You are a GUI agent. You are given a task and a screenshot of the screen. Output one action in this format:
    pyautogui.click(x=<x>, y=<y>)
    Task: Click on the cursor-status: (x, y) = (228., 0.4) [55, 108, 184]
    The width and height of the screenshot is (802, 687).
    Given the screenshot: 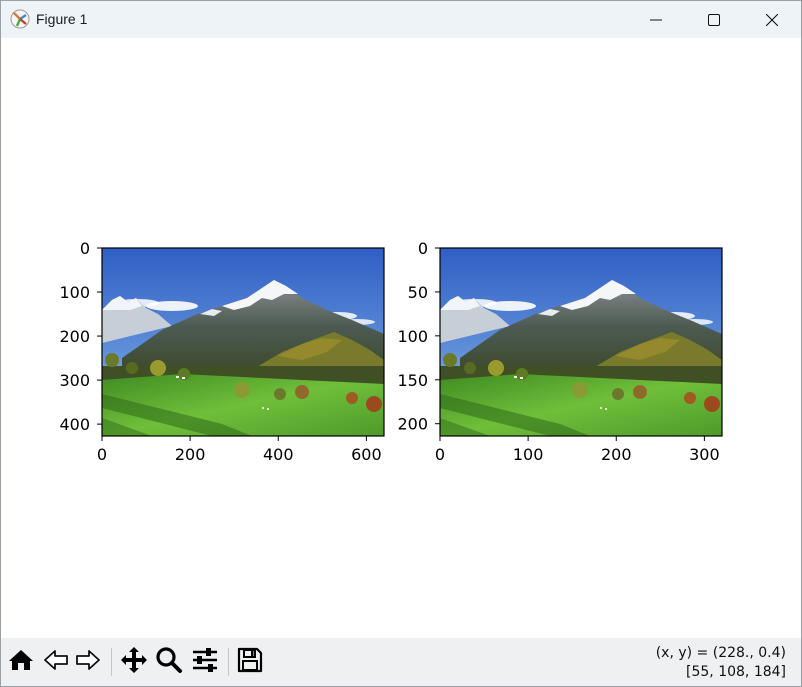 What is the action you would take?
    pyautogui.click(x=721, y=663)
    